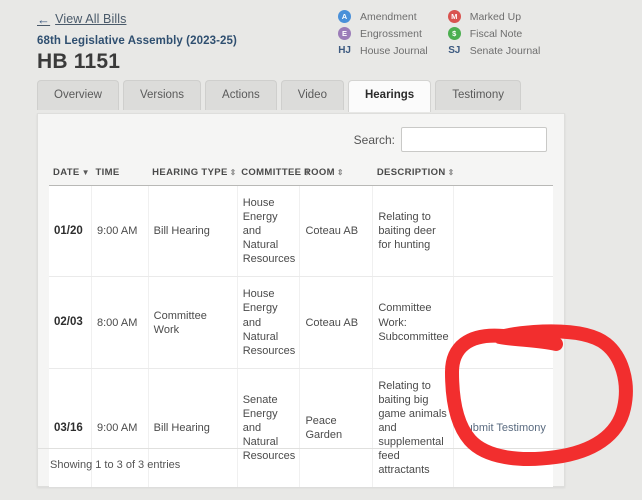 This screenshot has width=642, height=500. I want to click on legend-item: E Engrossment, so click(383, 33).